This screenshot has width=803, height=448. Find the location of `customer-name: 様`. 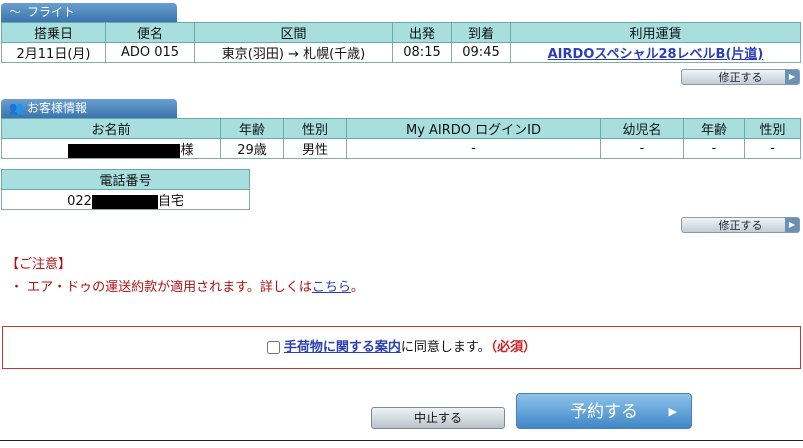

customer-name: 様 is located at coordinates (111, 148).